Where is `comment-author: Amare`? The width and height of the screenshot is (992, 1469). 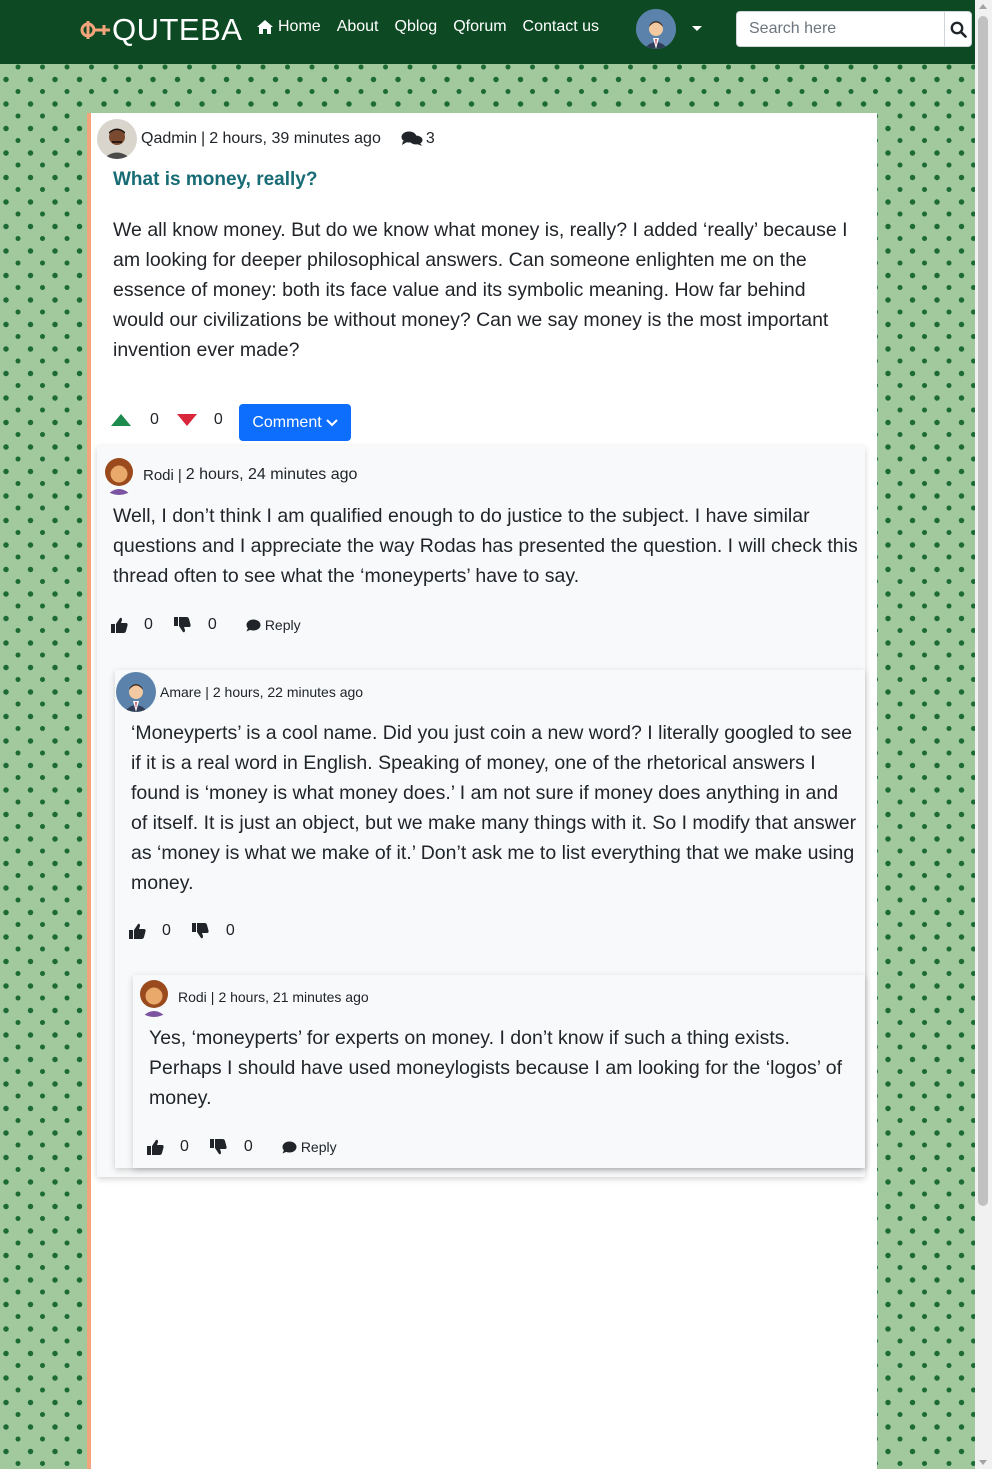 comment-author: Amare is located at coordinates (180, 692).